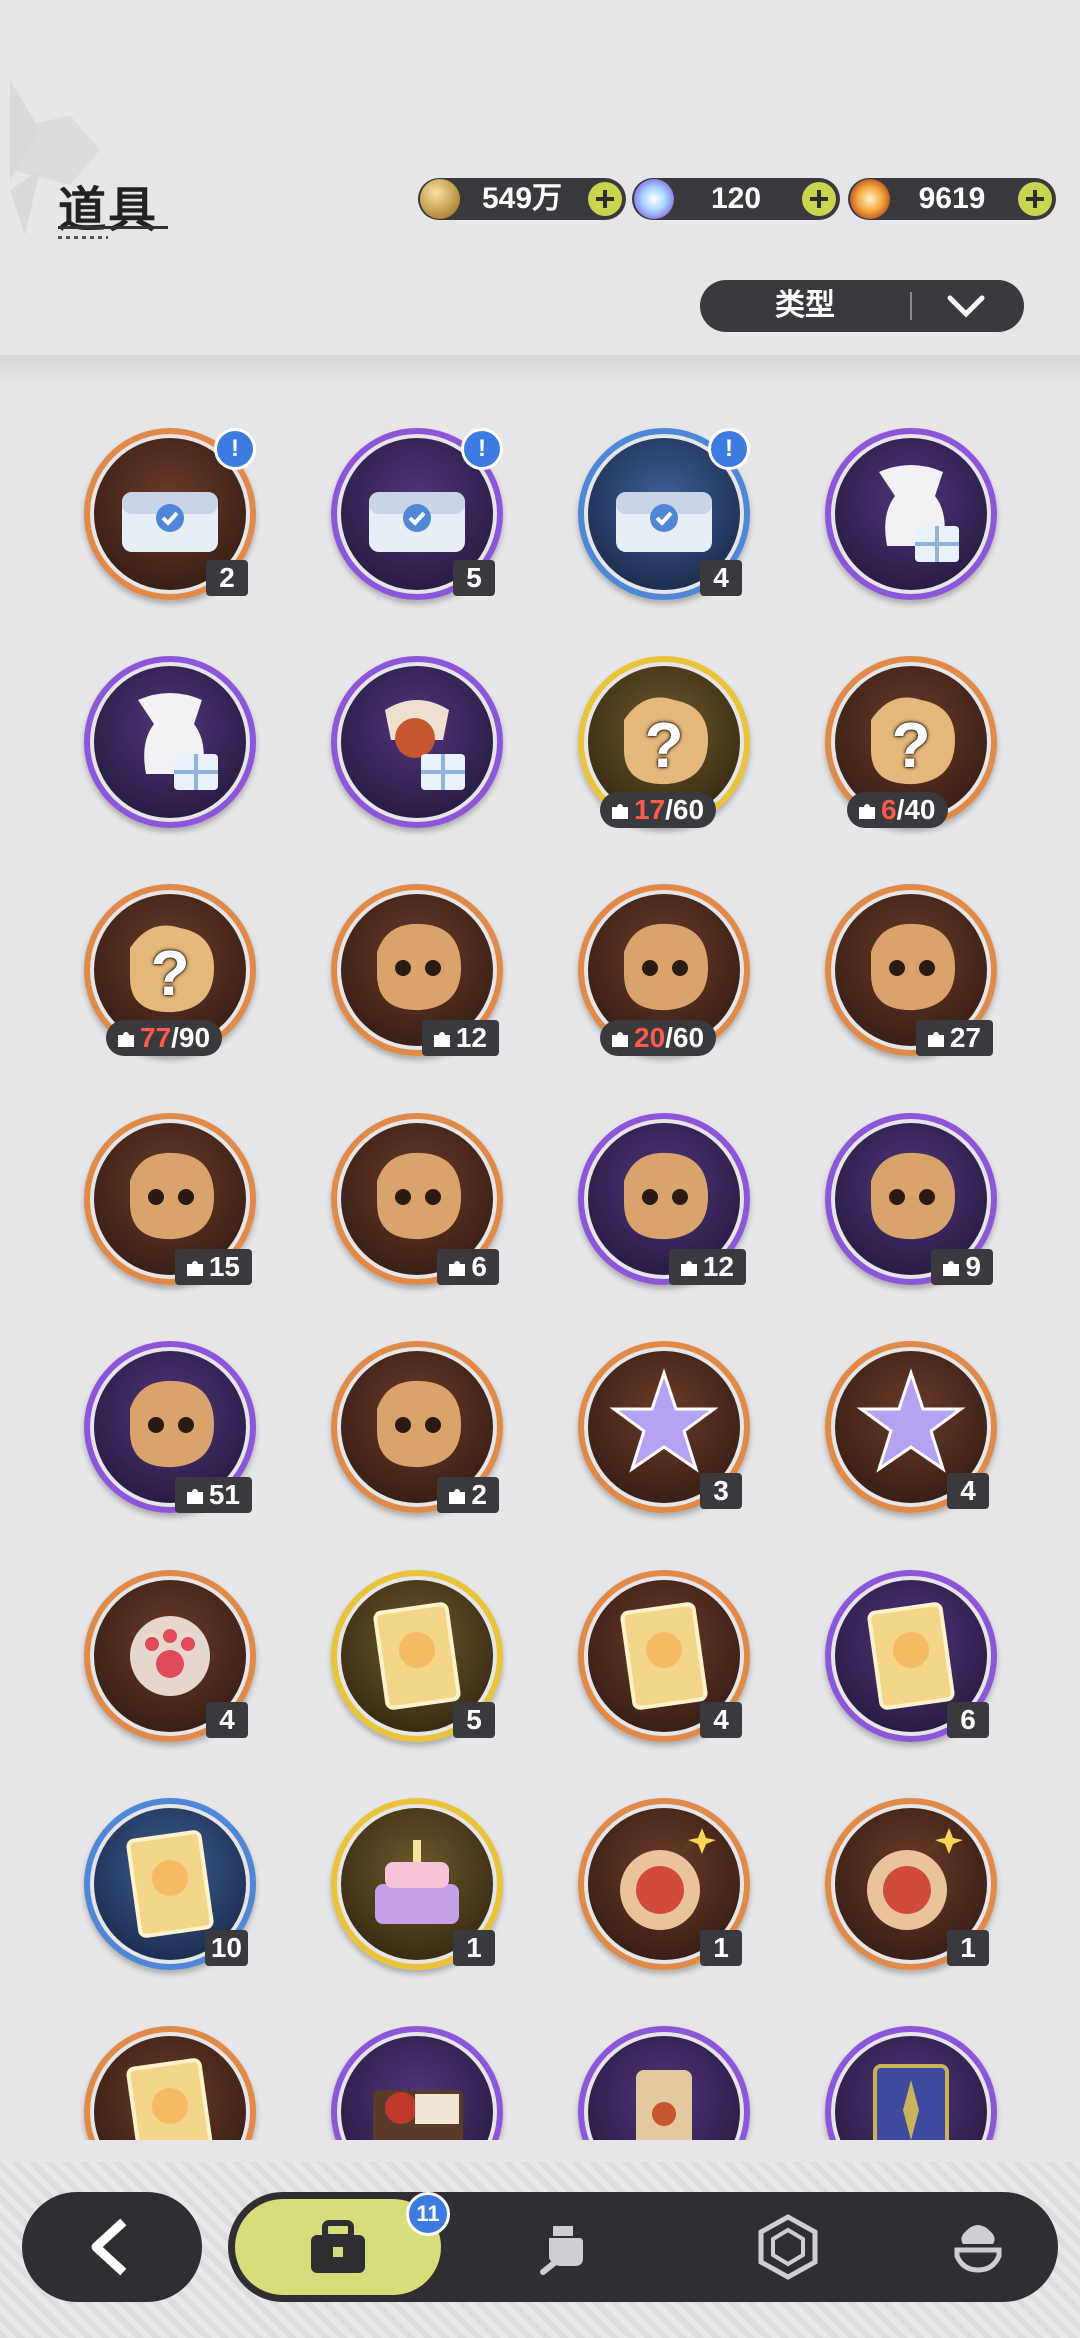 The height and width of the screenshot is (2338, 1080). I want to click on bottom-nav: 11, so click(643, 2247).